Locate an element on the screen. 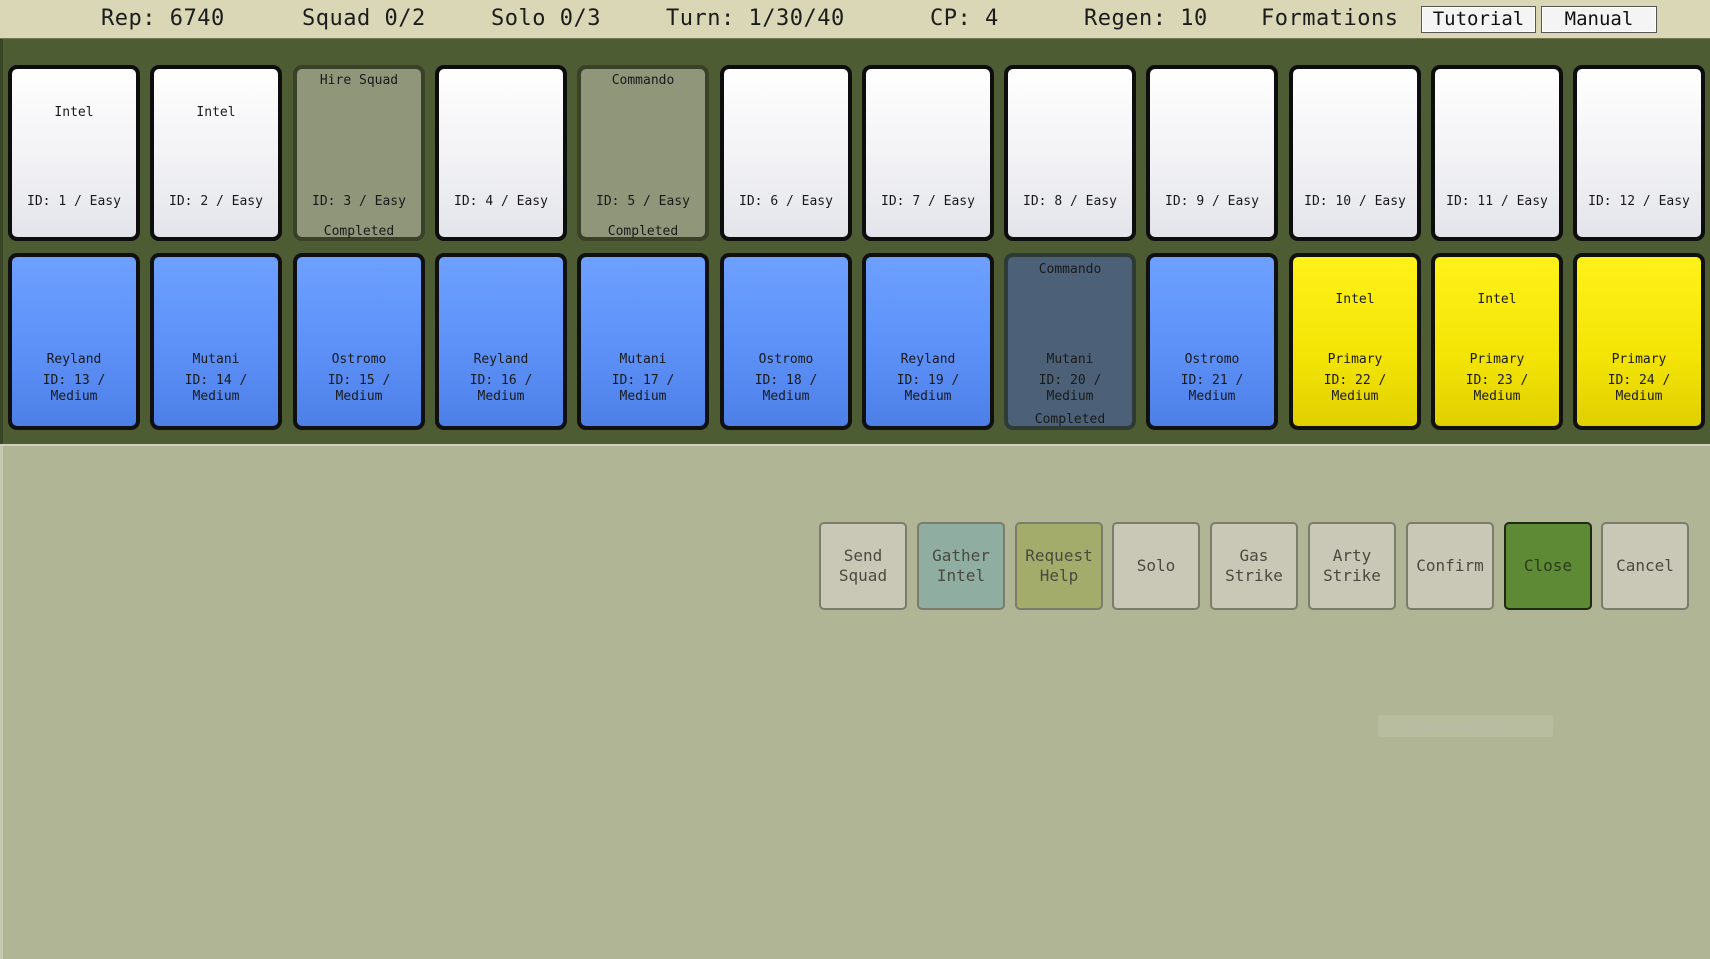 The width and height of the screenshot is (1710, 959). card-id-label: ID: 17 / is located at coordinates (643, 380).